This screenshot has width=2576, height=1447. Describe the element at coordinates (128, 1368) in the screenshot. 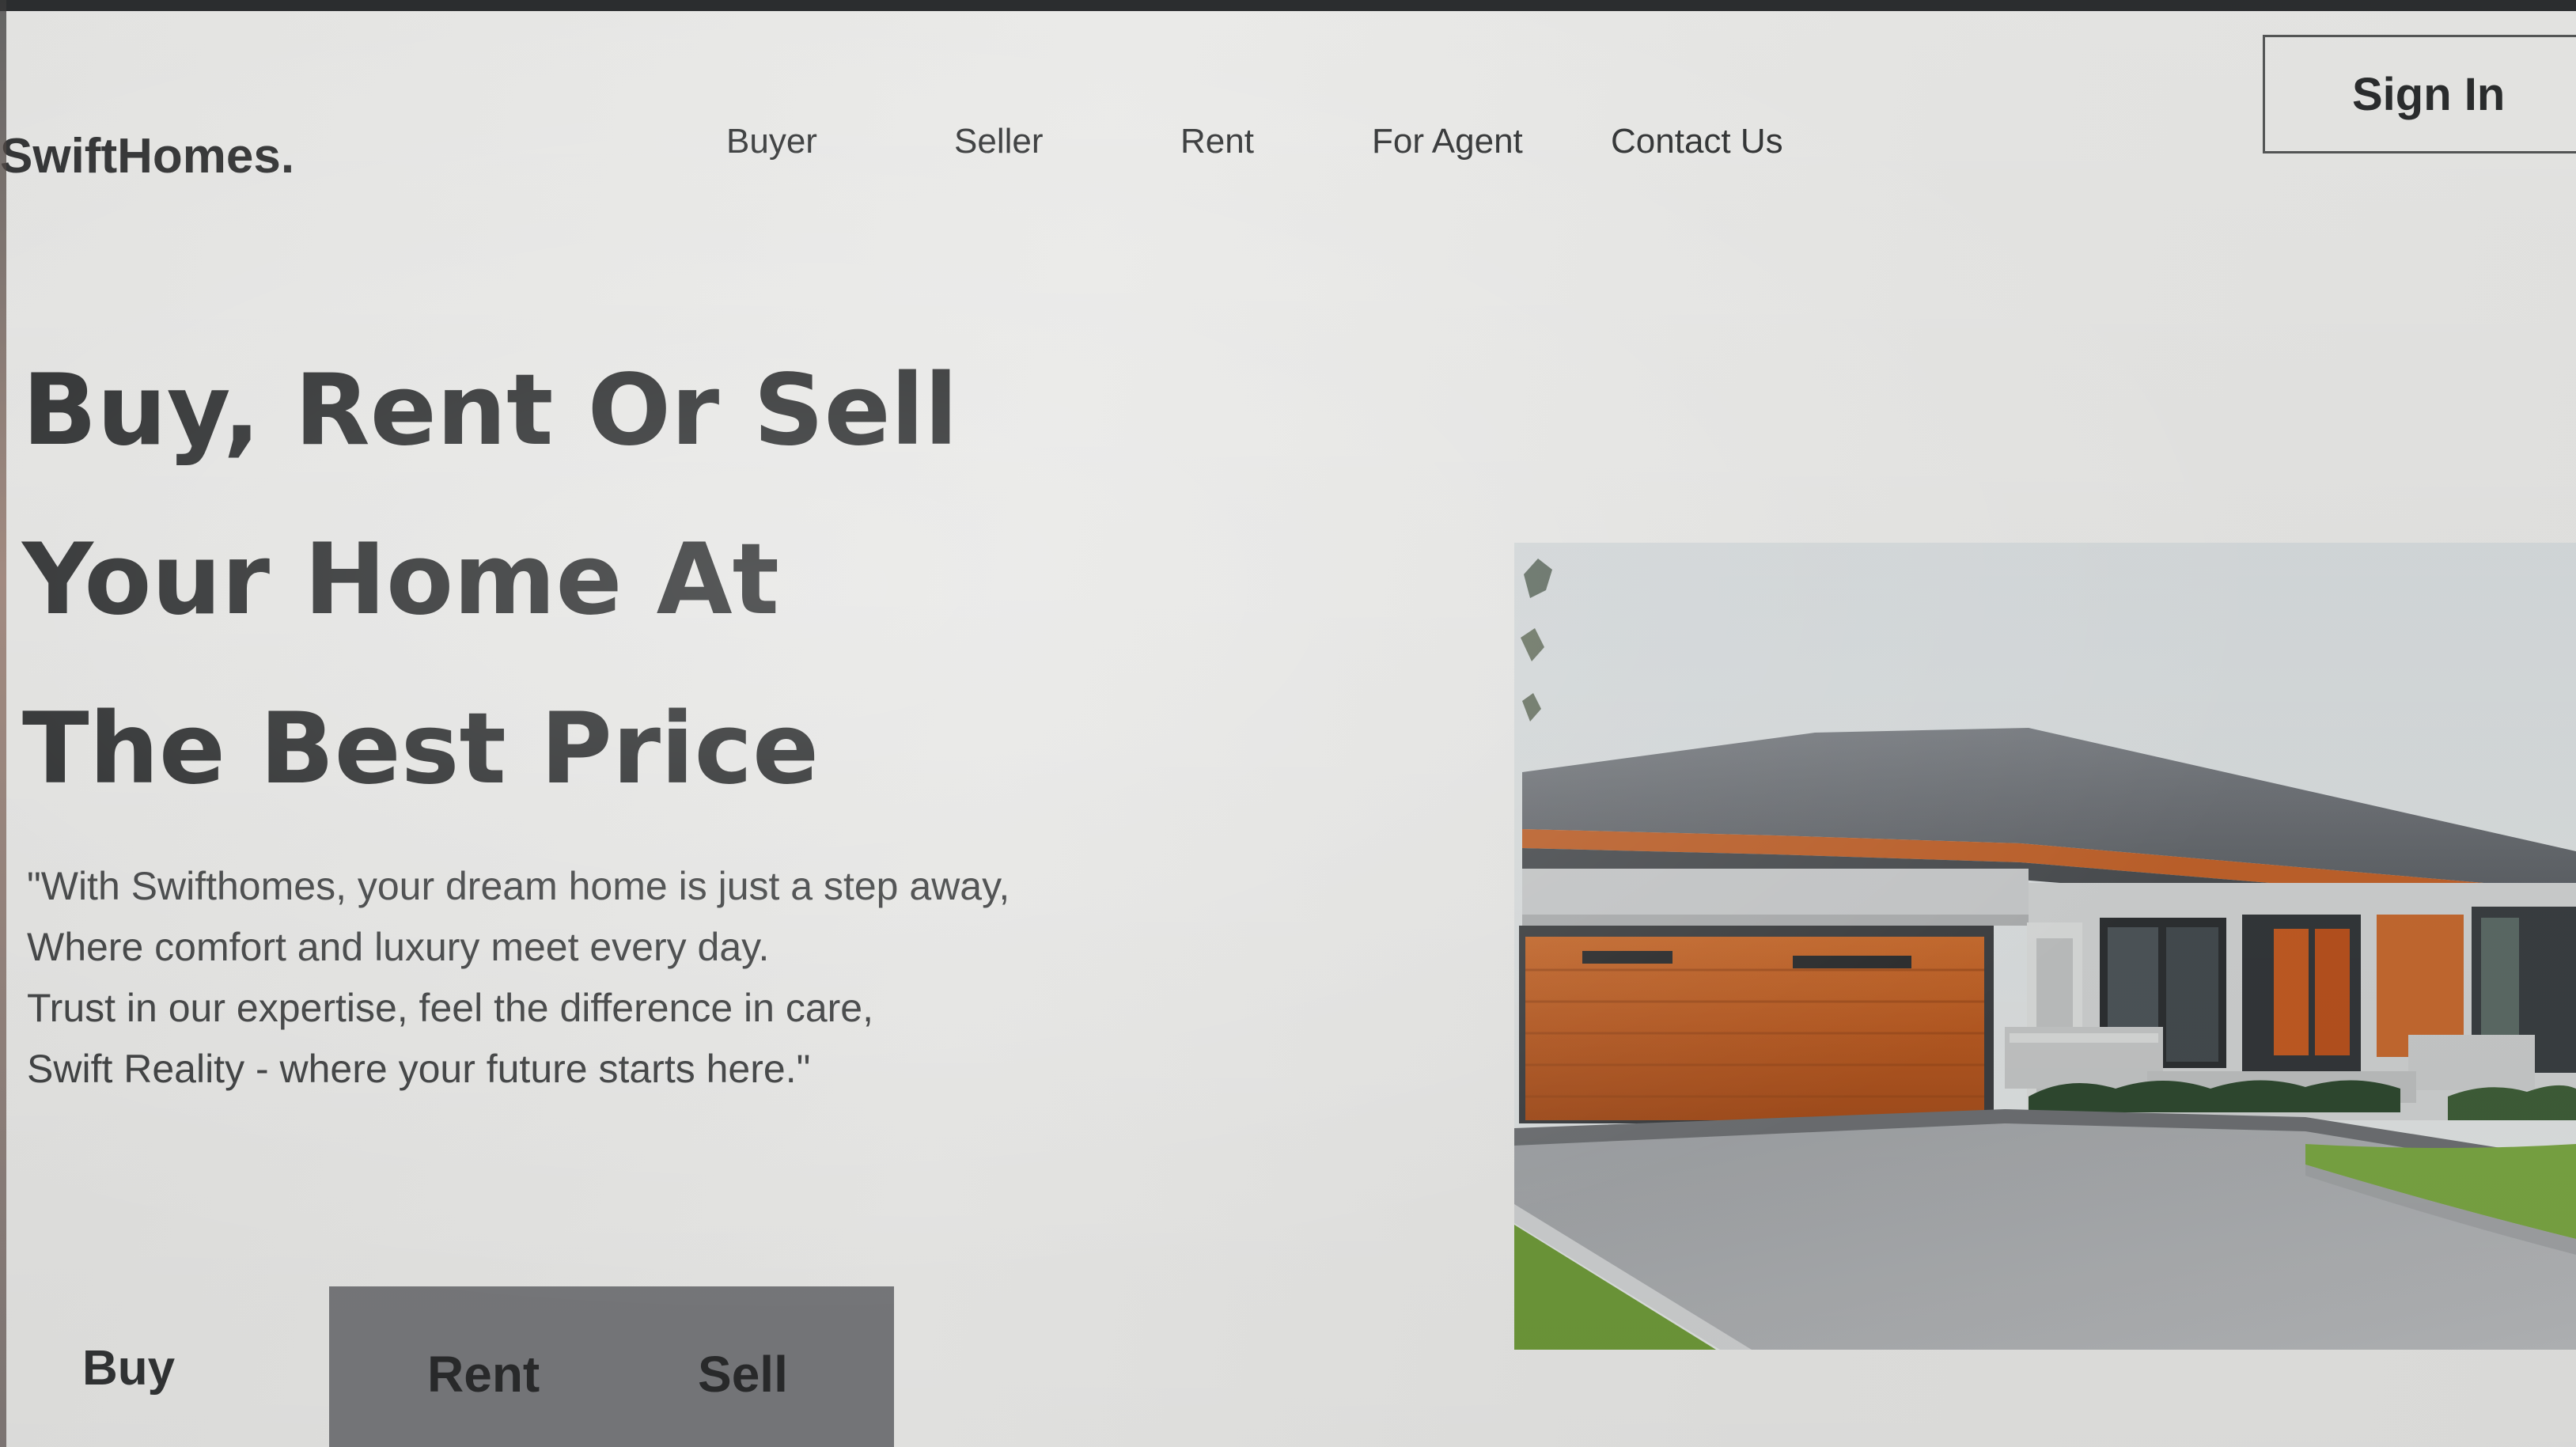

I see `tab-buy: Buy` at that location.